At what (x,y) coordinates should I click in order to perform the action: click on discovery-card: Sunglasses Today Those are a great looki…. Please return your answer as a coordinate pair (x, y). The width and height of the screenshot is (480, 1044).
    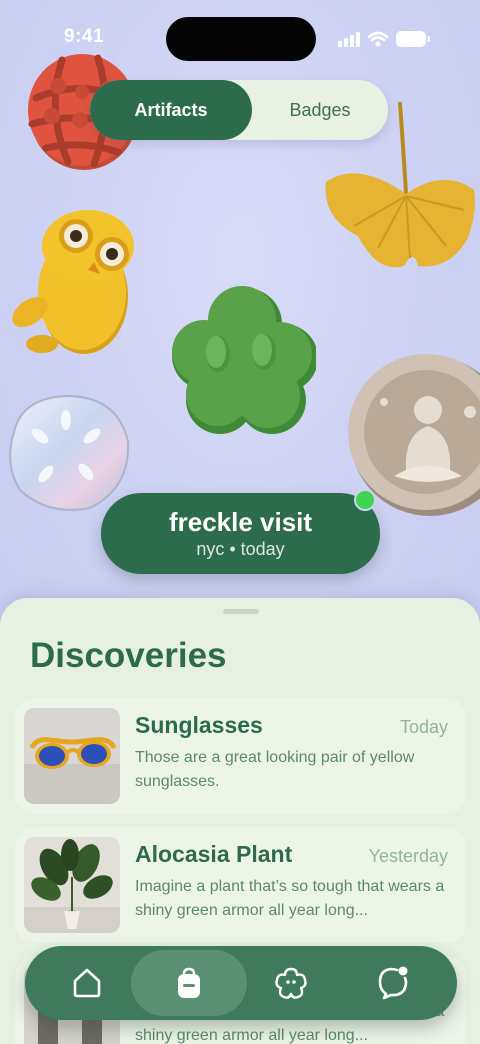
    Looking at the image, I should click on (240, 756).